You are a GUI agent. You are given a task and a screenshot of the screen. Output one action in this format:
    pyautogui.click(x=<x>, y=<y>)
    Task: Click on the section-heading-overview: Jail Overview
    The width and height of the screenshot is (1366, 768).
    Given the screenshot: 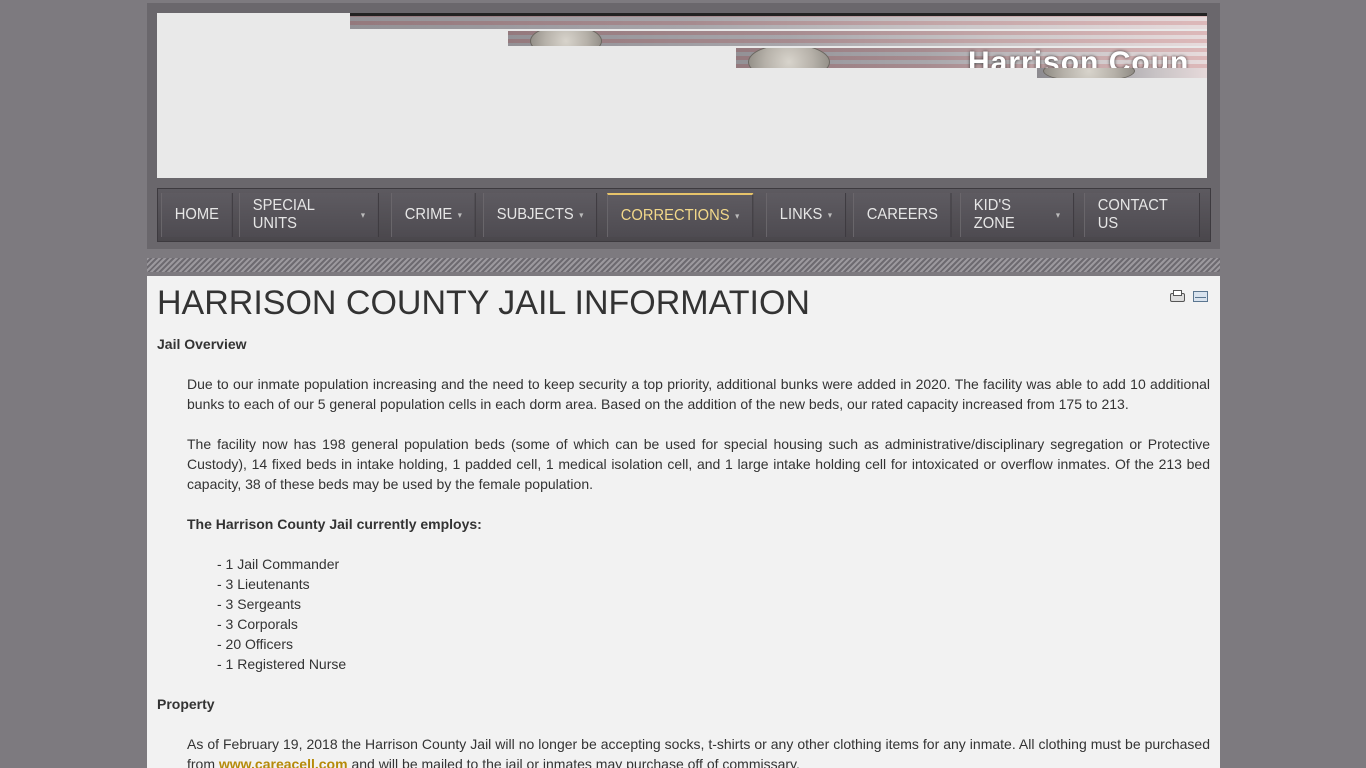 What is the action you would take?
    pyautogui.click(x=202, y=344)
    